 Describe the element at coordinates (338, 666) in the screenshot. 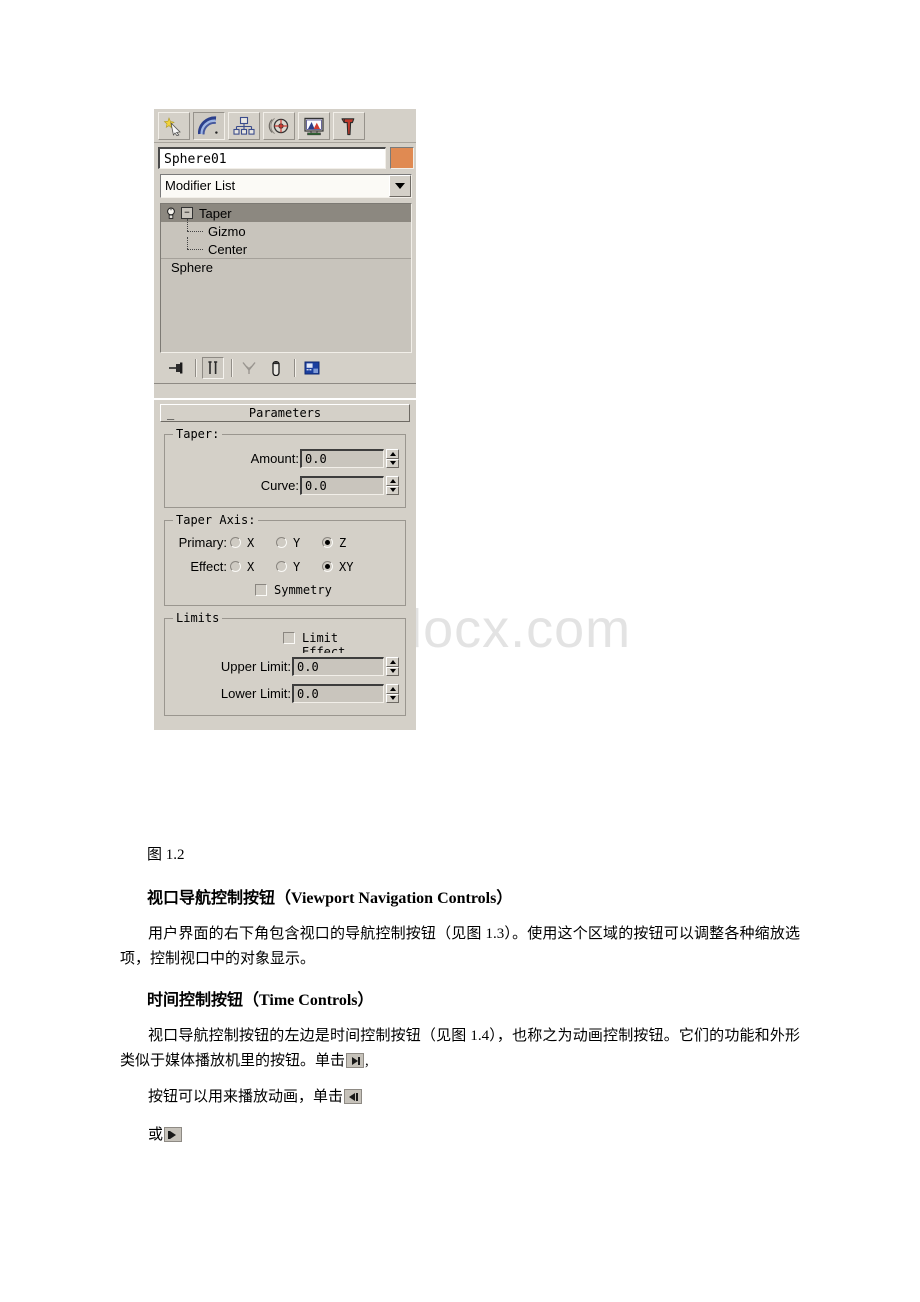

I see `upper-limit-input: 0.0` at that location.